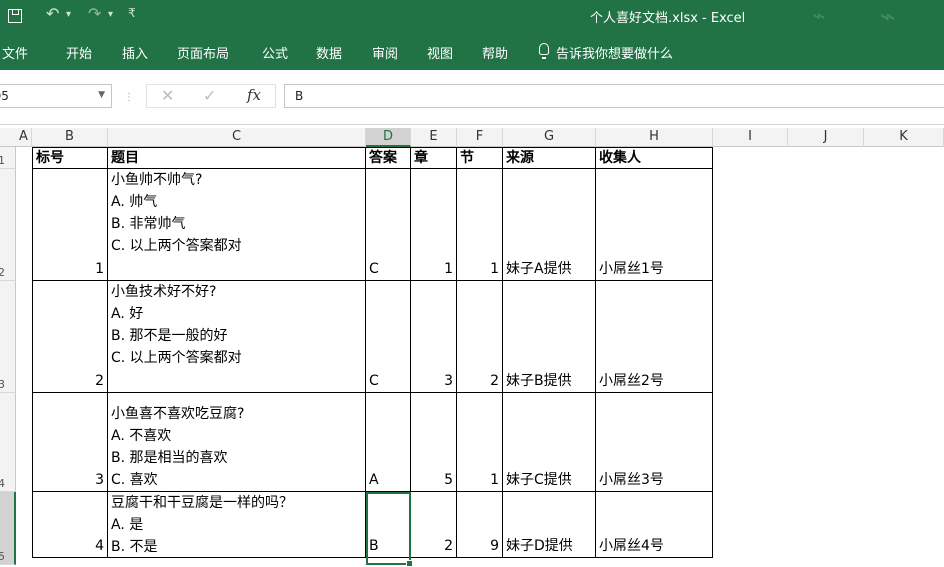 The width and height of the screenshot is (944, 567). I want to click on undo-icon: ↶, so click(52, 13).